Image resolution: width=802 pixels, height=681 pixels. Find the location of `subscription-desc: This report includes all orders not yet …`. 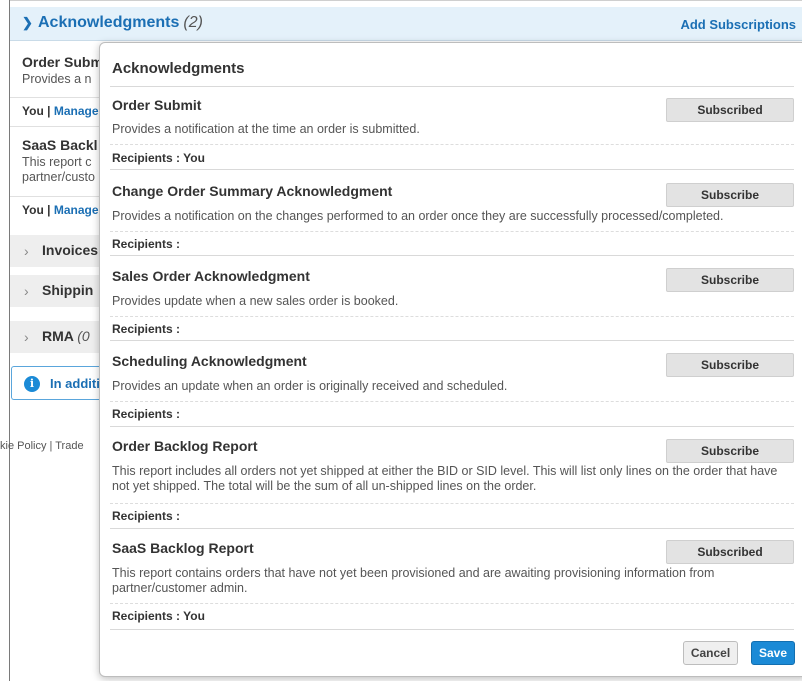

subscription-desc: This report includes all orders not yet … is located at coordinates (445, 478).